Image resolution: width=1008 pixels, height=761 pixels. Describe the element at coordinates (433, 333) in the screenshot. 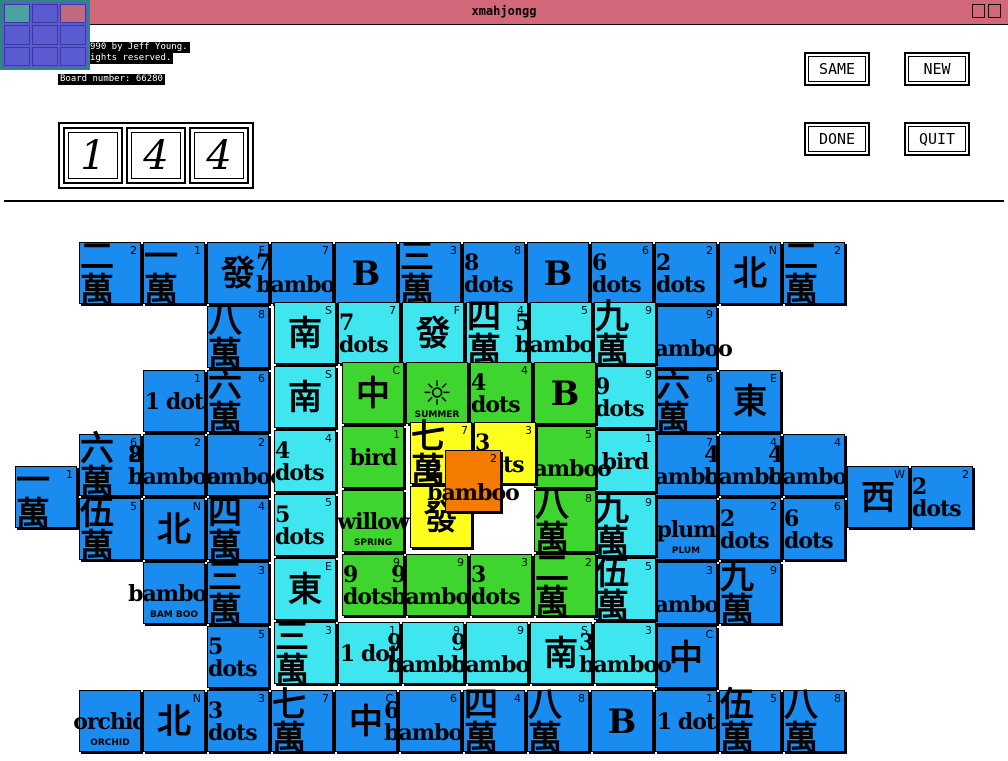

I see `mahjong-tile: 發F` at that location.